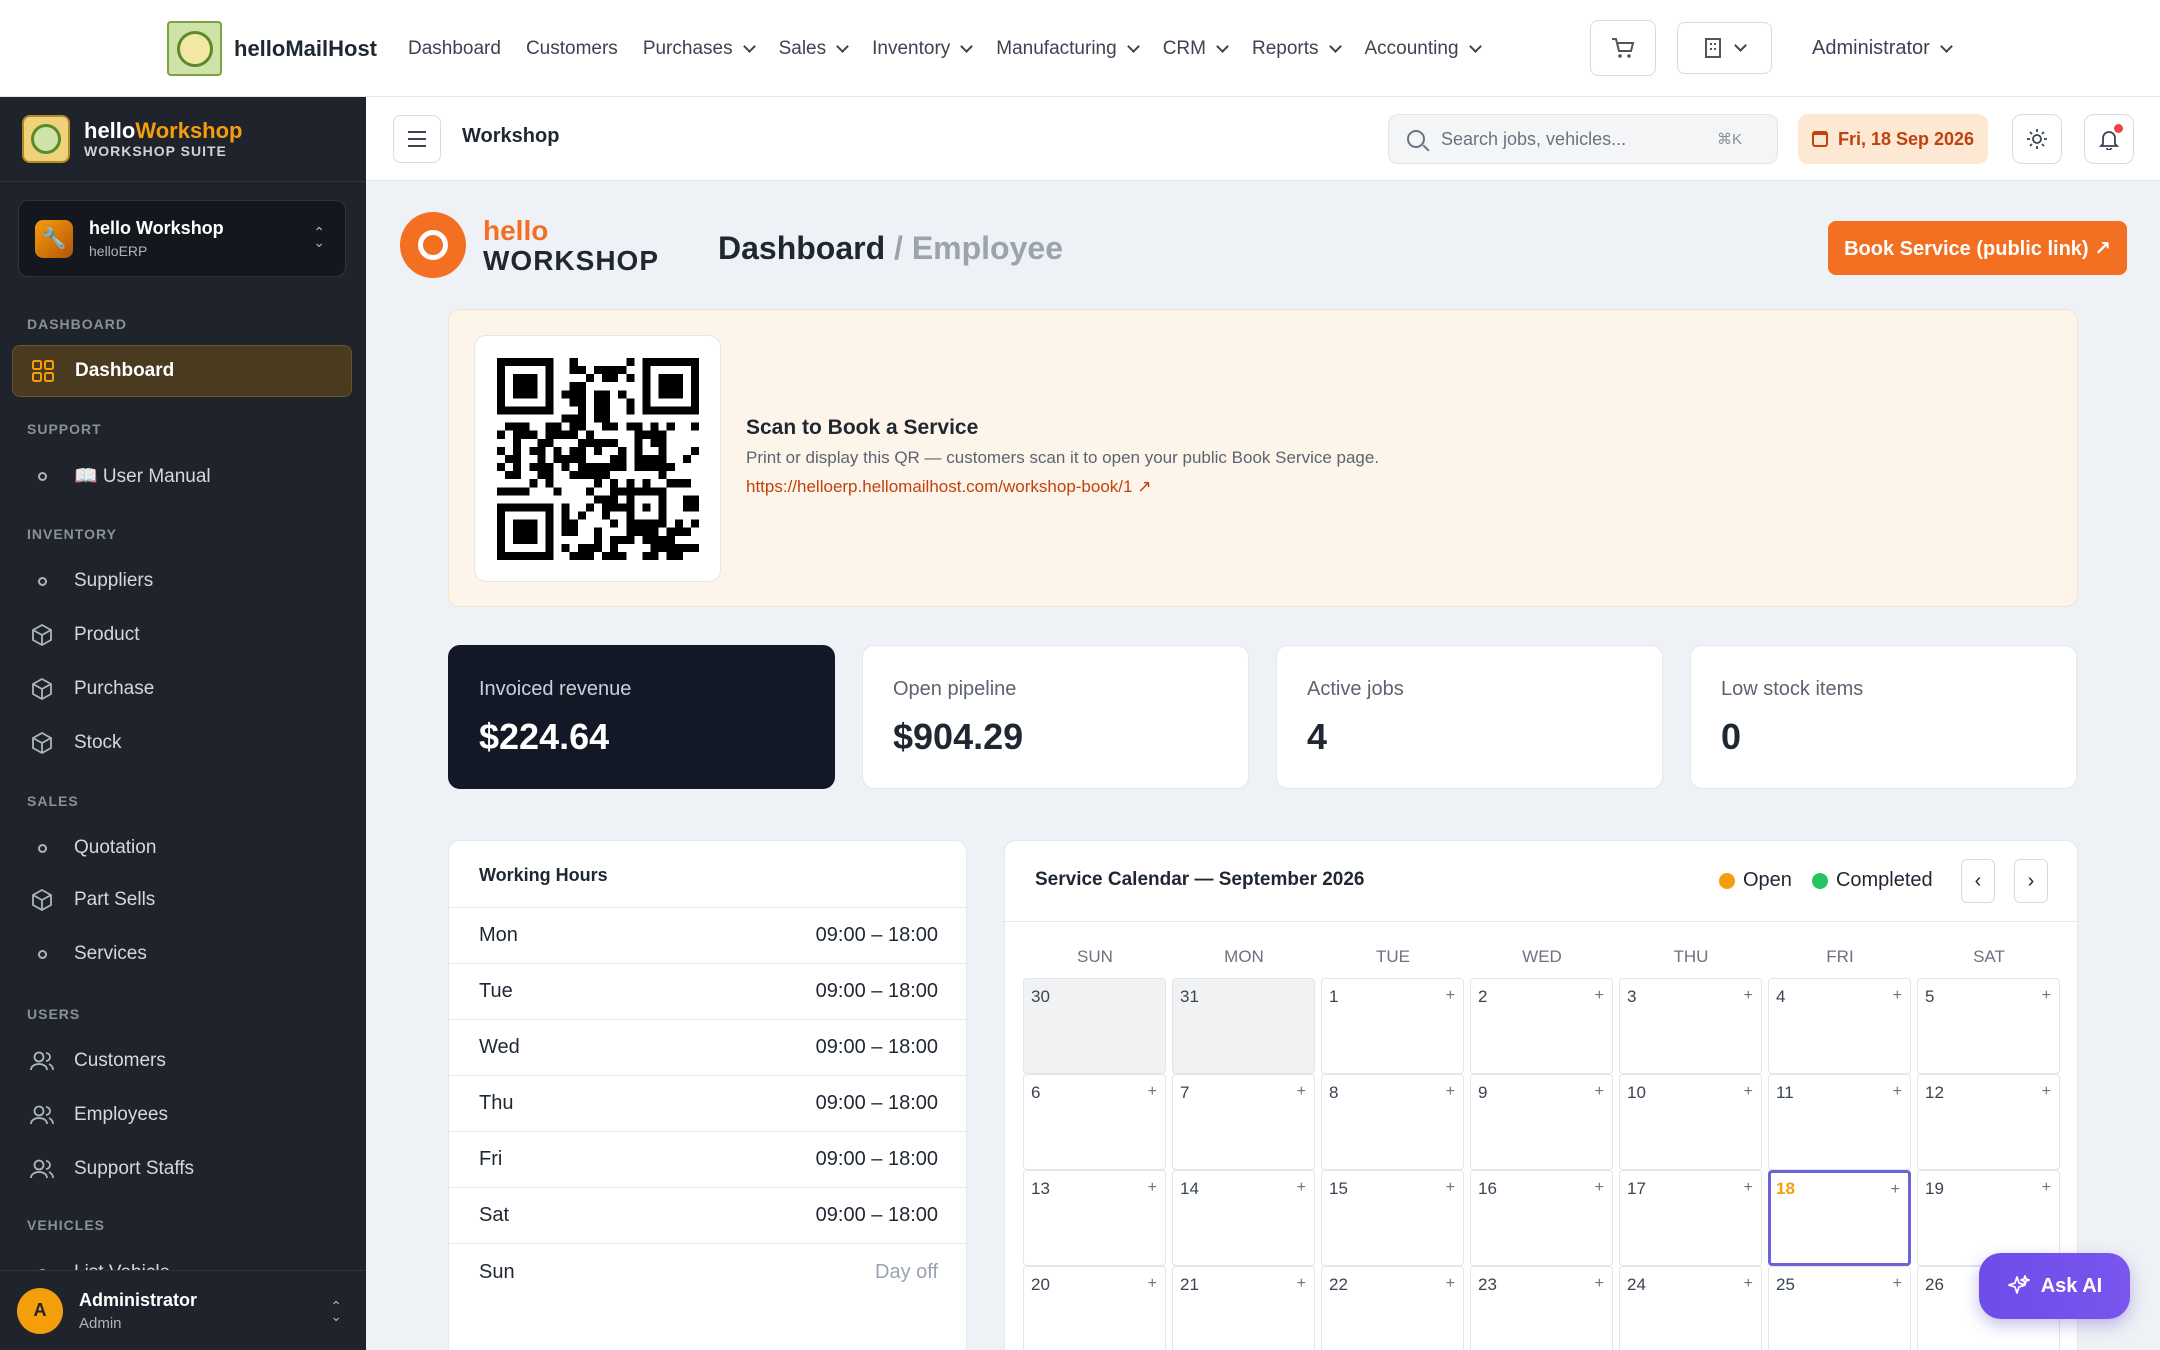 This screenshot has height=1350, width=2160. I want to click on calendar-day-cell: 8 +, so click(1392, 1122).